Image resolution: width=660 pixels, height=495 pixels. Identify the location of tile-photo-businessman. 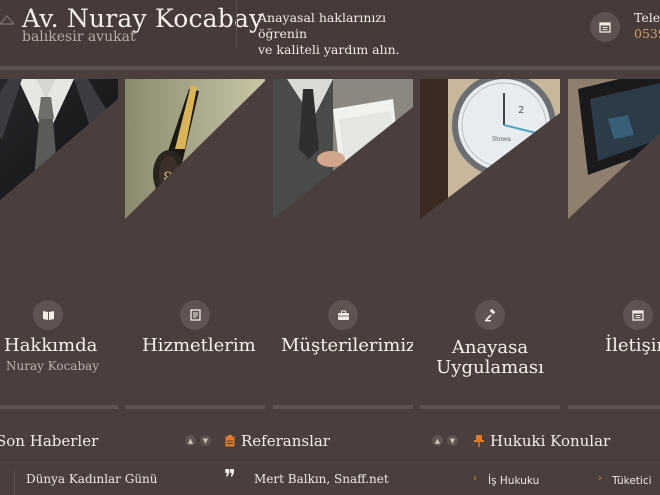
(343, 149).